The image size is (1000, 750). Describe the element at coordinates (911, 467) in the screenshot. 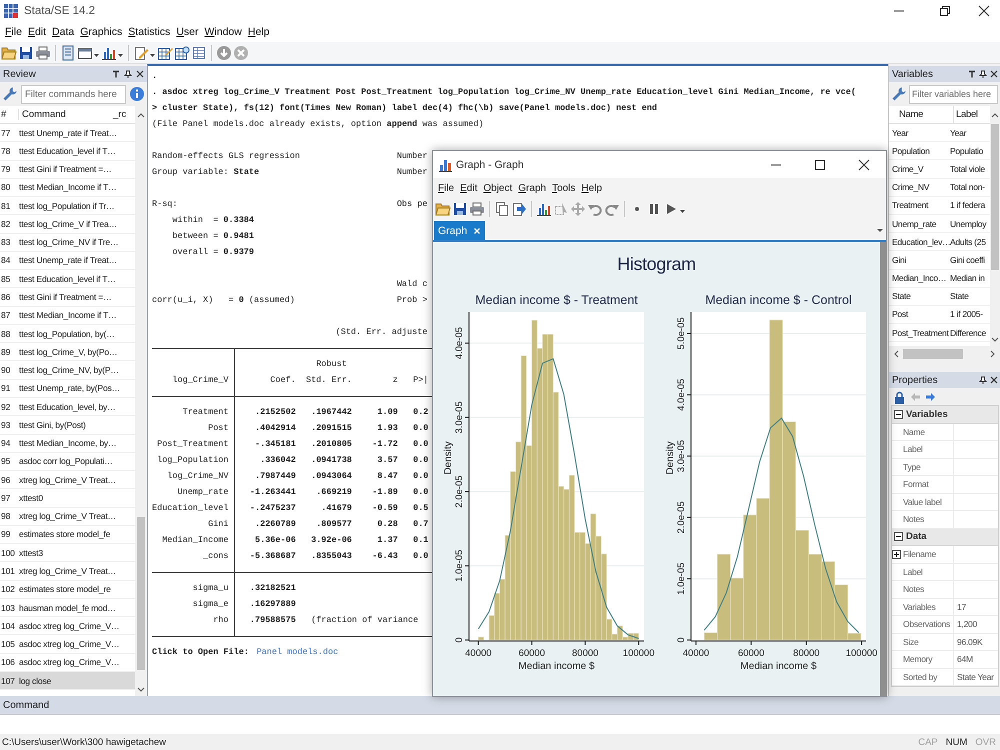

I see `property-name: Type` at that location.